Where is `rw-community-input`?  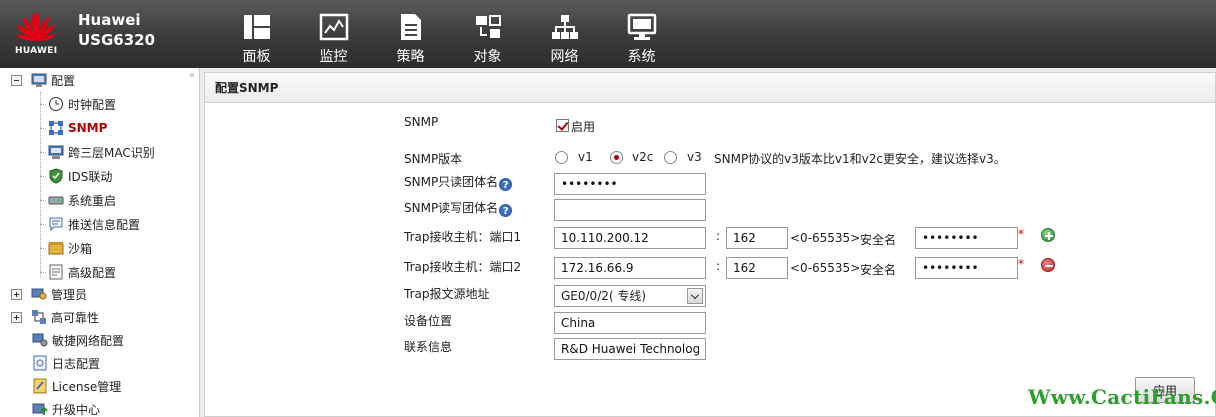
rw-community-input is located at coordinates (630, 210).